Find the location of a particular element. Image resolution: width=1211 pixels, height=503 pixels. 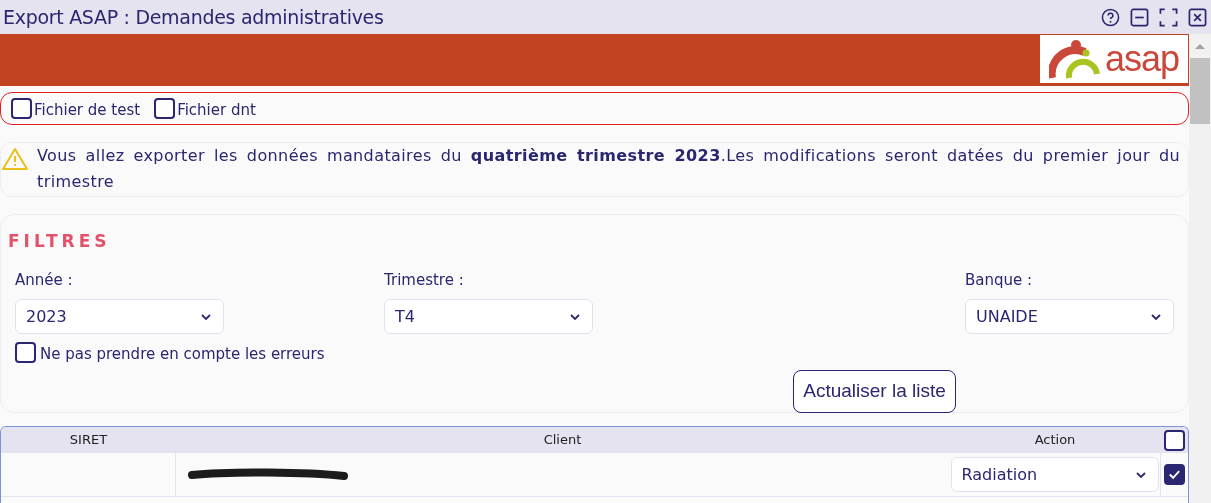

checkbox-label: Fichier dnt is located at coordinates (216, 111).